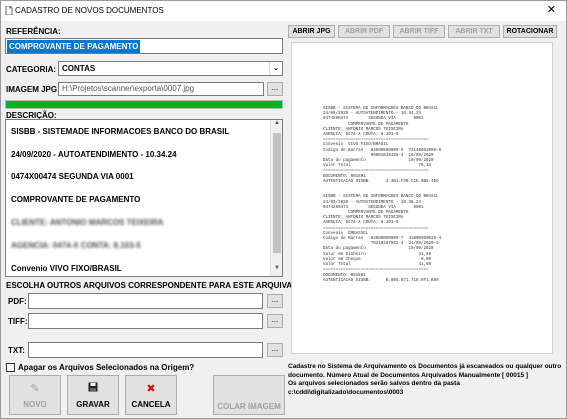 The height and width of the screenshot is (419, 567). What do you see at coordinates (145, 301) in the screenshot?
I see `pdf-input` at bounding box center [145, 301].